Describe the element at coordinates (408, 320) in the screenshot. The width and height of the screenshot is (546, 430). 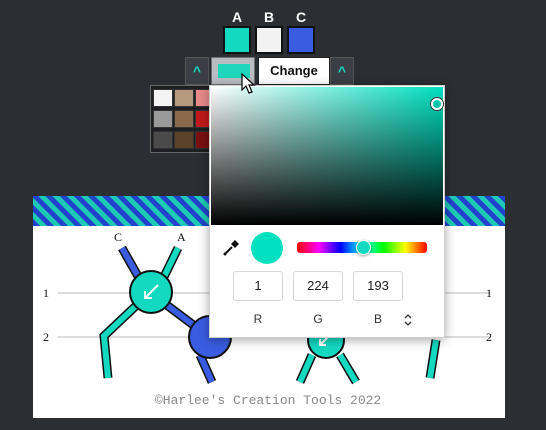
I see `format-toggle-icon` at that location.